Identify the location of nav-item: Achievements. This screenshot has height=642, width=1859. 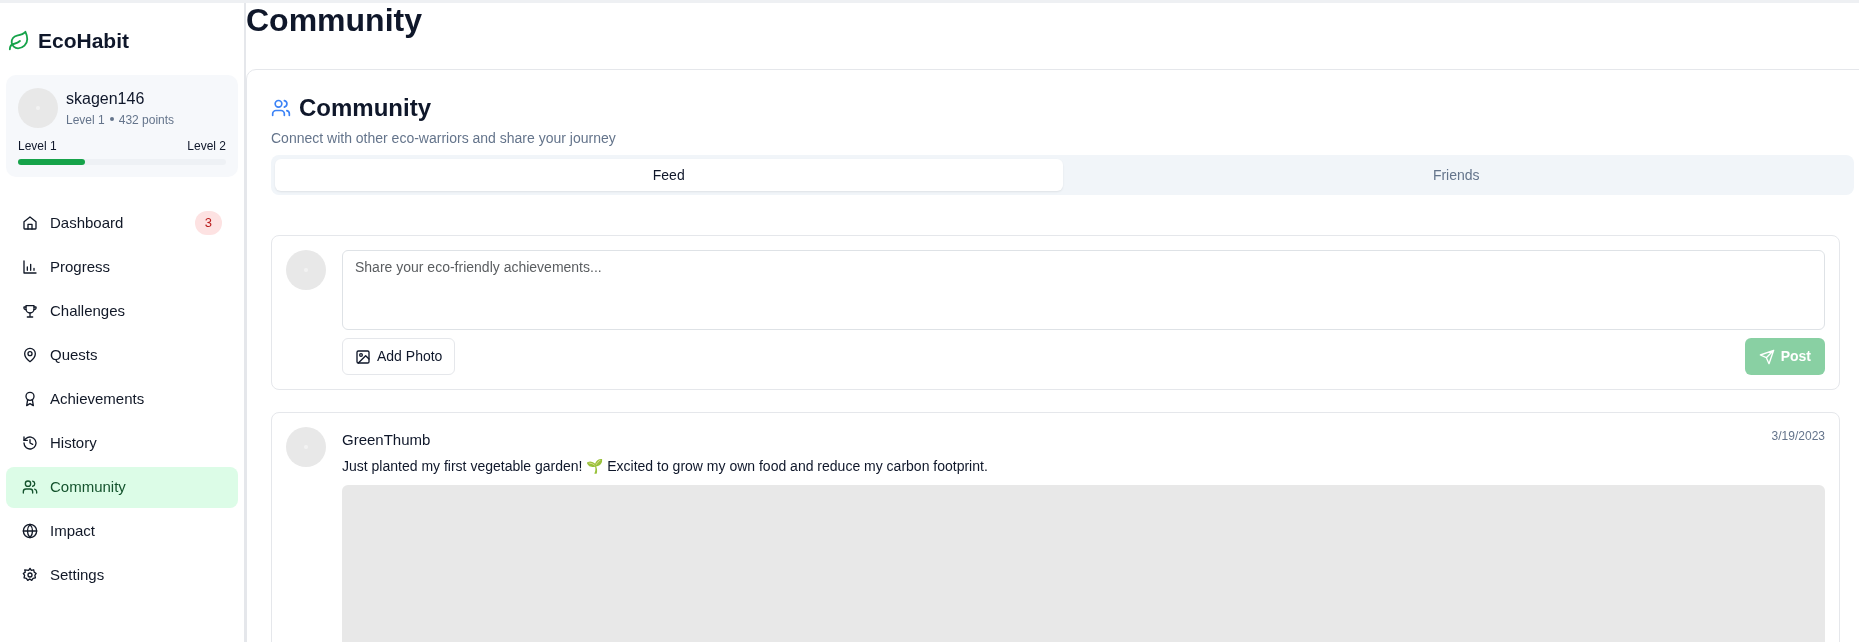
(122, 399).